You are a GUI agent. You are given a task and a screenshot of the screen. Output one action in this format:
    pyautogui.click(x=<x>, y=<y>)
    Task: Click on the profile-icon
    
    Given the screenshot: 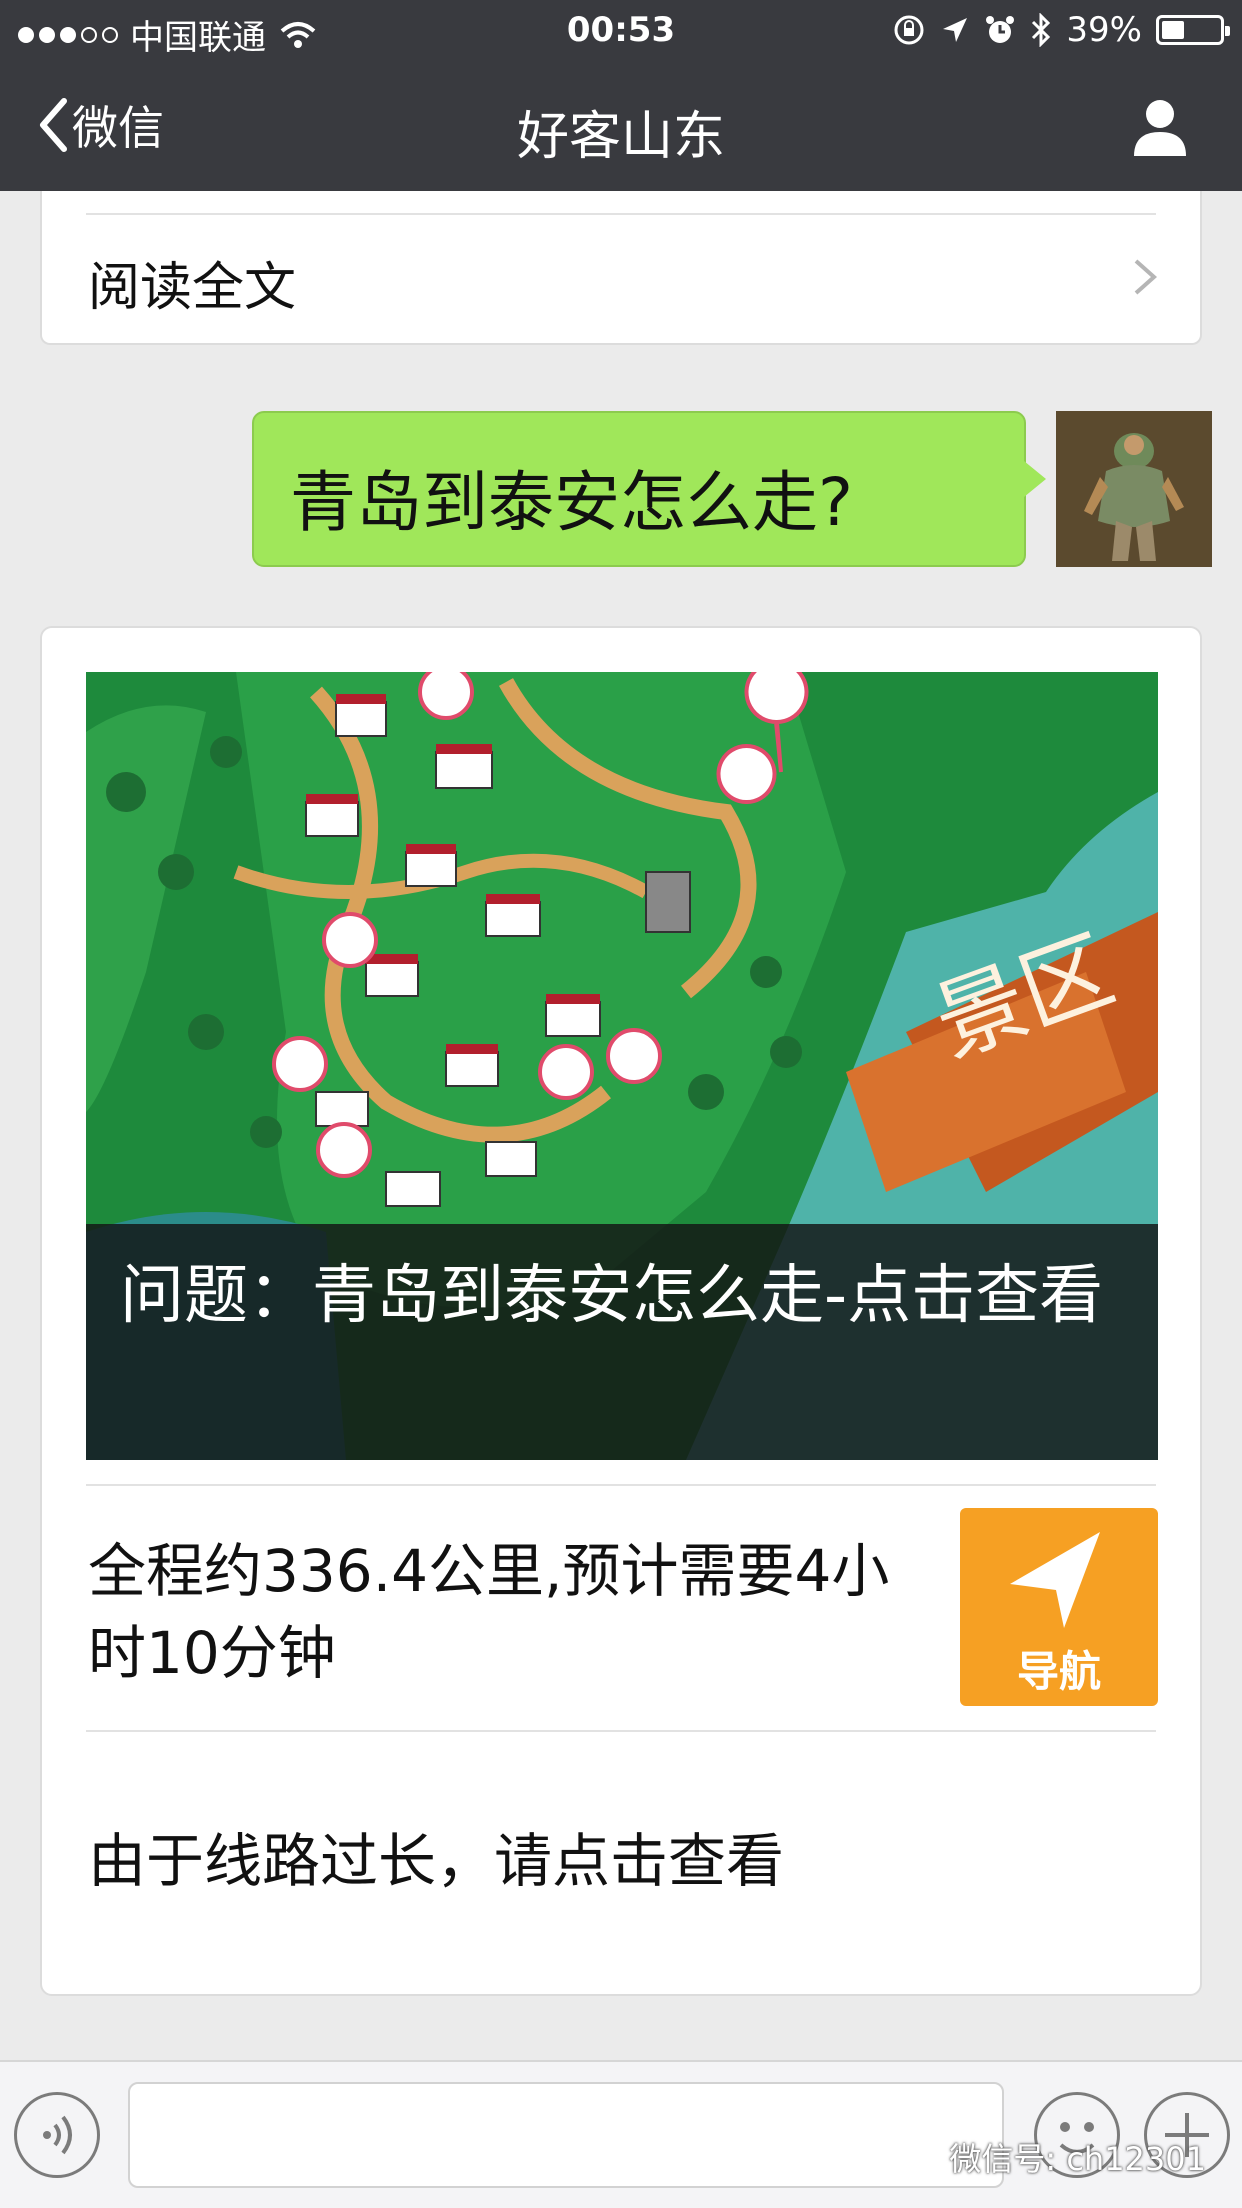 What is the action you would take?
    pyautogui.click(x=1160, y=126)
    